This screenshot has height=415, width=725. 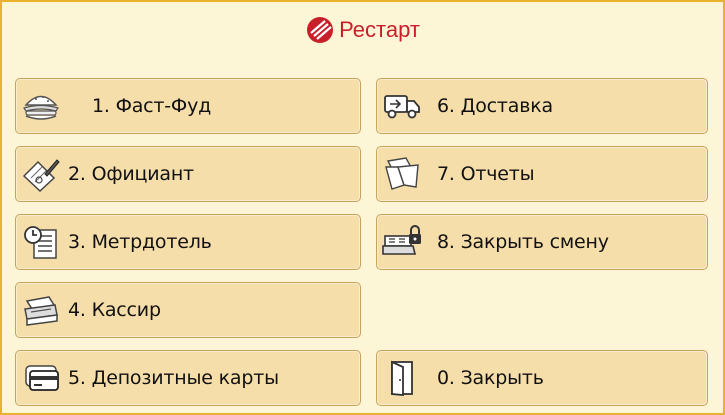 What do you see at coordinates (41, 378) in the screenshot?
I see `card-icon` at bounding box center [41, 378].